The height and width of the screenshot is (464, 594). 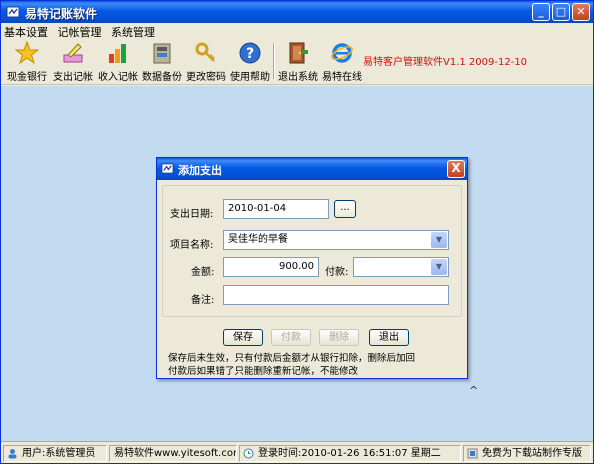 I want to click on dialog-title: 添加支出, so click(x=200, y=170).